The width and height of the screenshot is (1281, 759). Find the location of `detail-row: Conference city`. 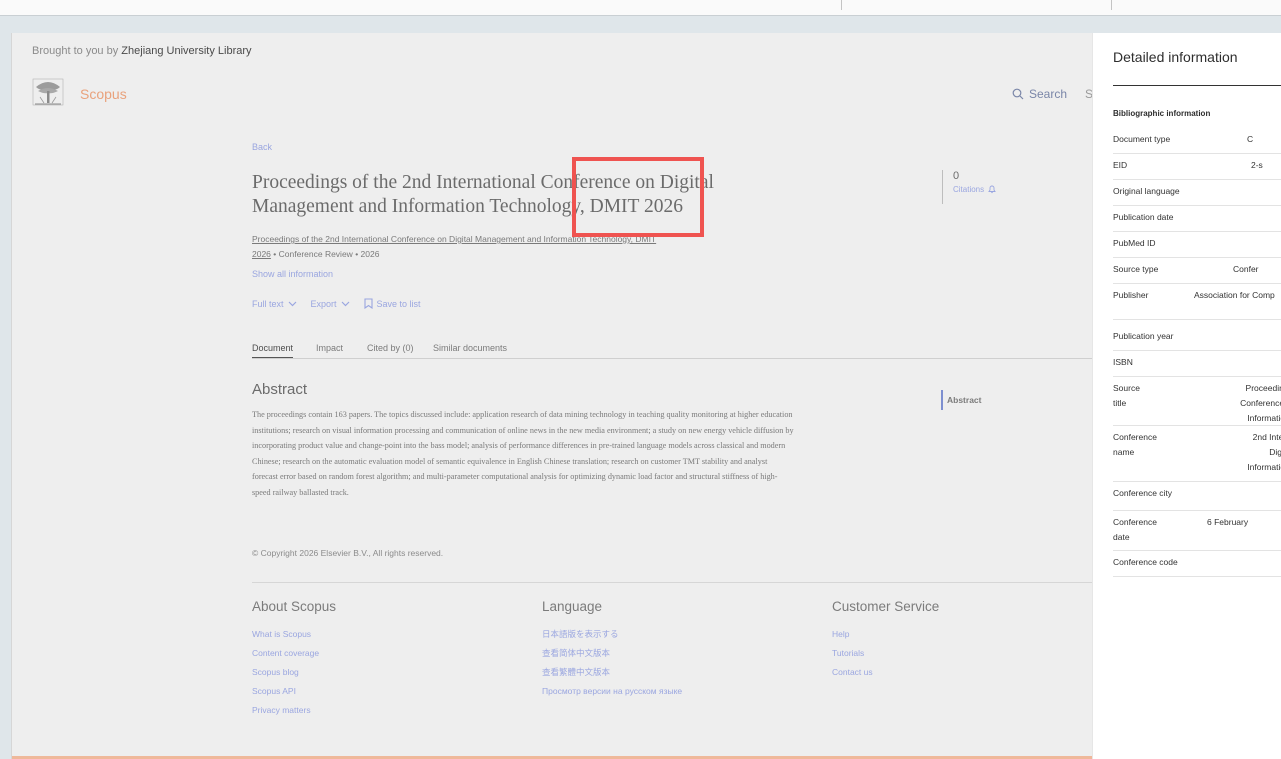

detail-row: Conference city is located at coordinates (1197, 496).